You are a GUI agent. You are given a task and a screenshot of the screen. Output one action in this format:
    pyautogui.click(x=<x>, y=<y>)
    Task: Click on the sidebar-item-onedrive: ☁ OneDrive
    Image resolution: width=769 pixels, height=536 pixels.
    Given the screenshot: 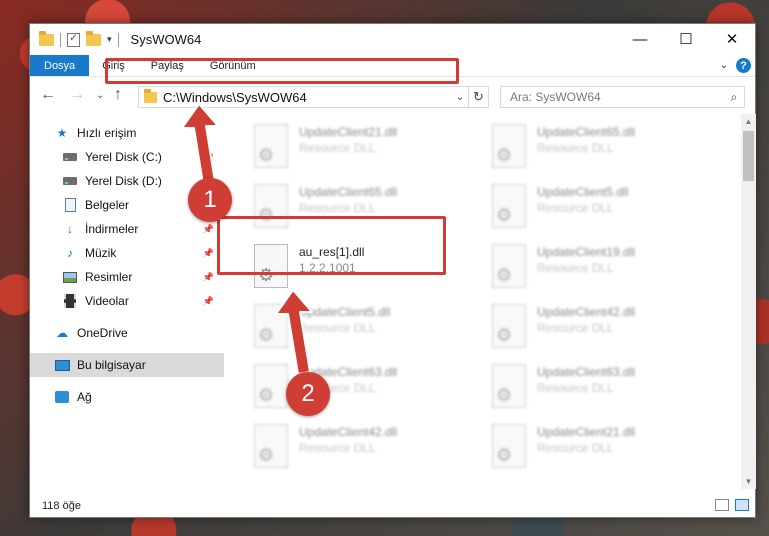 What is the action you would take?
    pyautogui.click(x=127, y=333)
    